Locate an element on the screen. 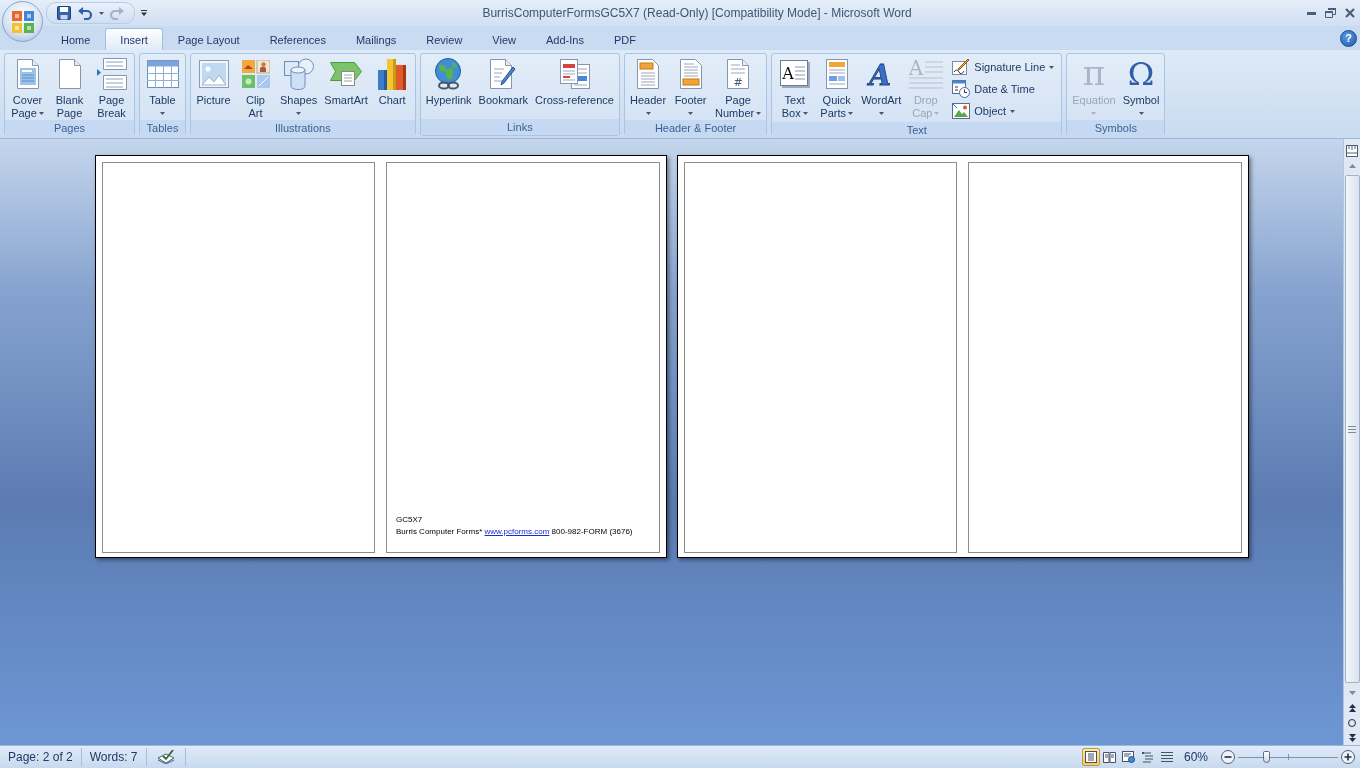 Image resolution: width=1360 pixels, height=768 pixels. group-label: Symbols is located at coordinates (1116, 128).